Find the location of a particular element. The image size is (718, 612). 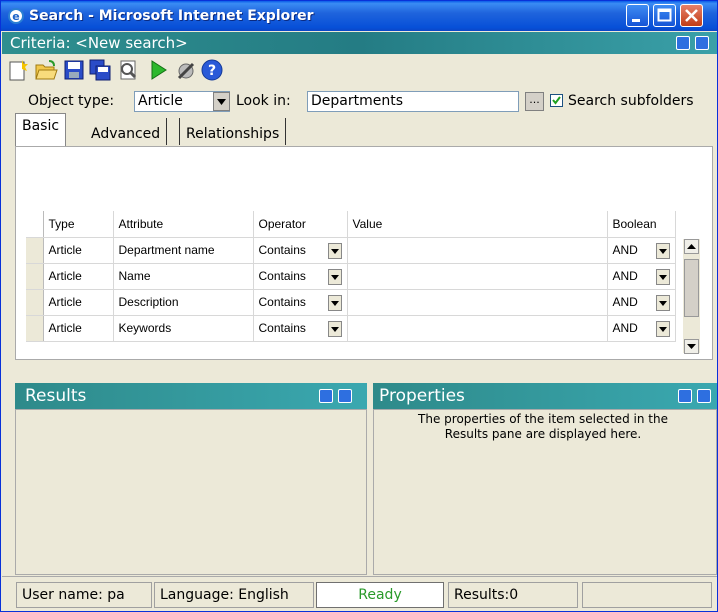

column-header-attribute: Attribute is located at coordinates (183, 224).